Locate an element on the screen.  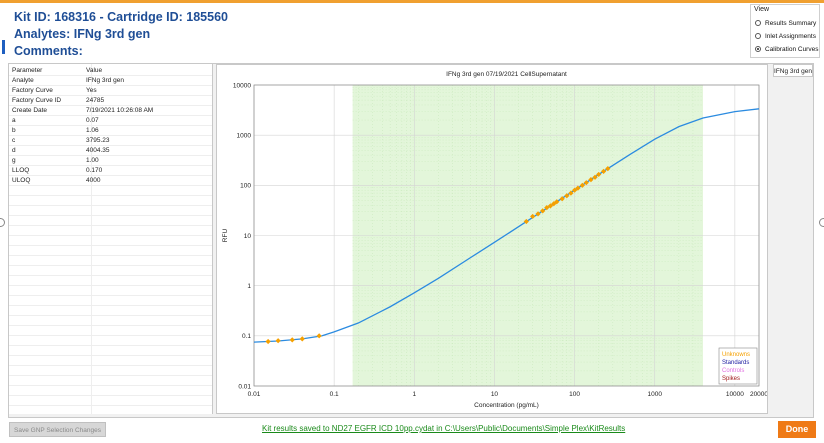
parameter-cell: Analyte is located at coordinates (23, 80).